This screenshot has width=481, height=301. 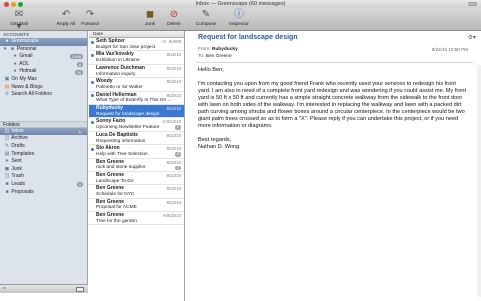 What do you see at coordinates (136, 34) in the screenshot?
I see `sort-by-date-header: Date` at bounding box center [136, 34].